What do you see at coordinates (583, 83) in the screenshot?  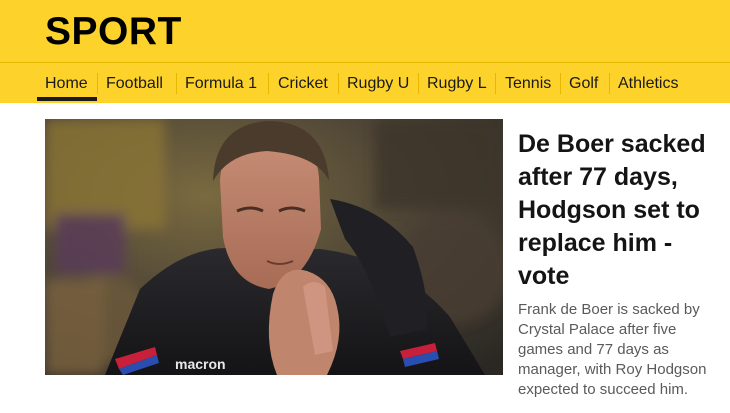 I see `nav-item-golf: Golf` at bounding box center [583, 83].